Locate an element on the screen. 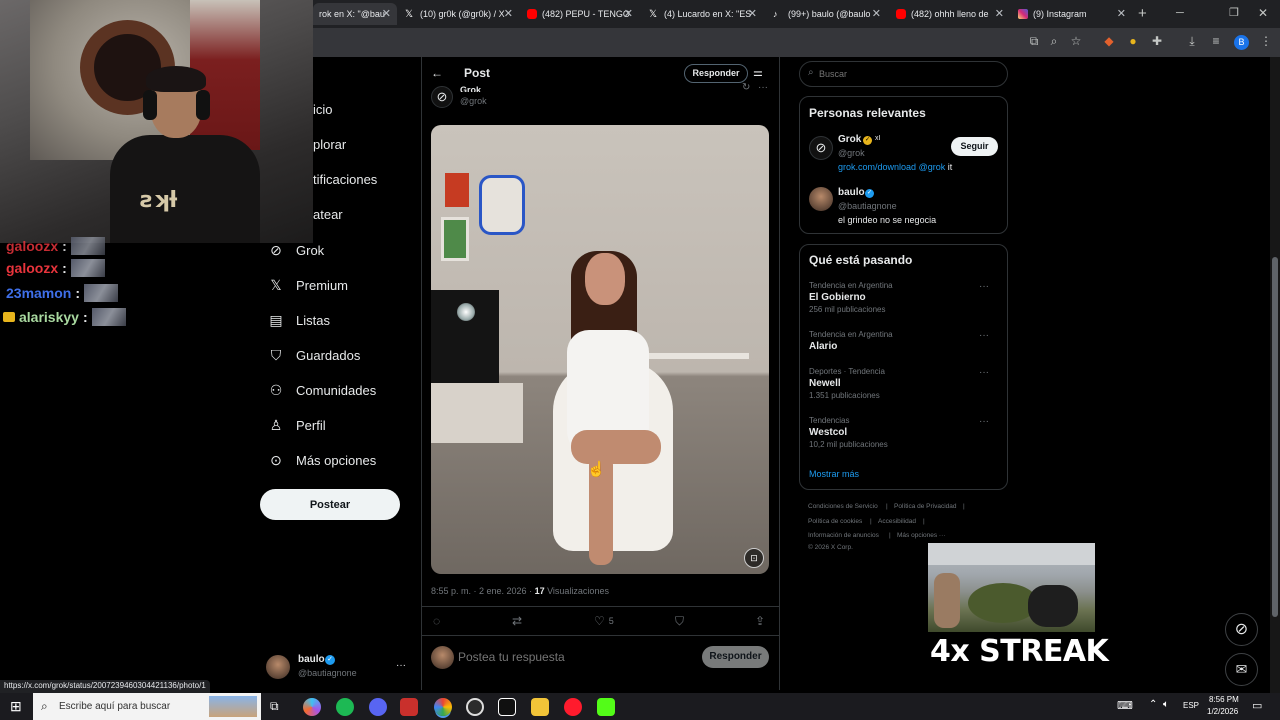  tab-pepu: (482) PEPU - TENGO ✕ is located at coordinates (580, 14).